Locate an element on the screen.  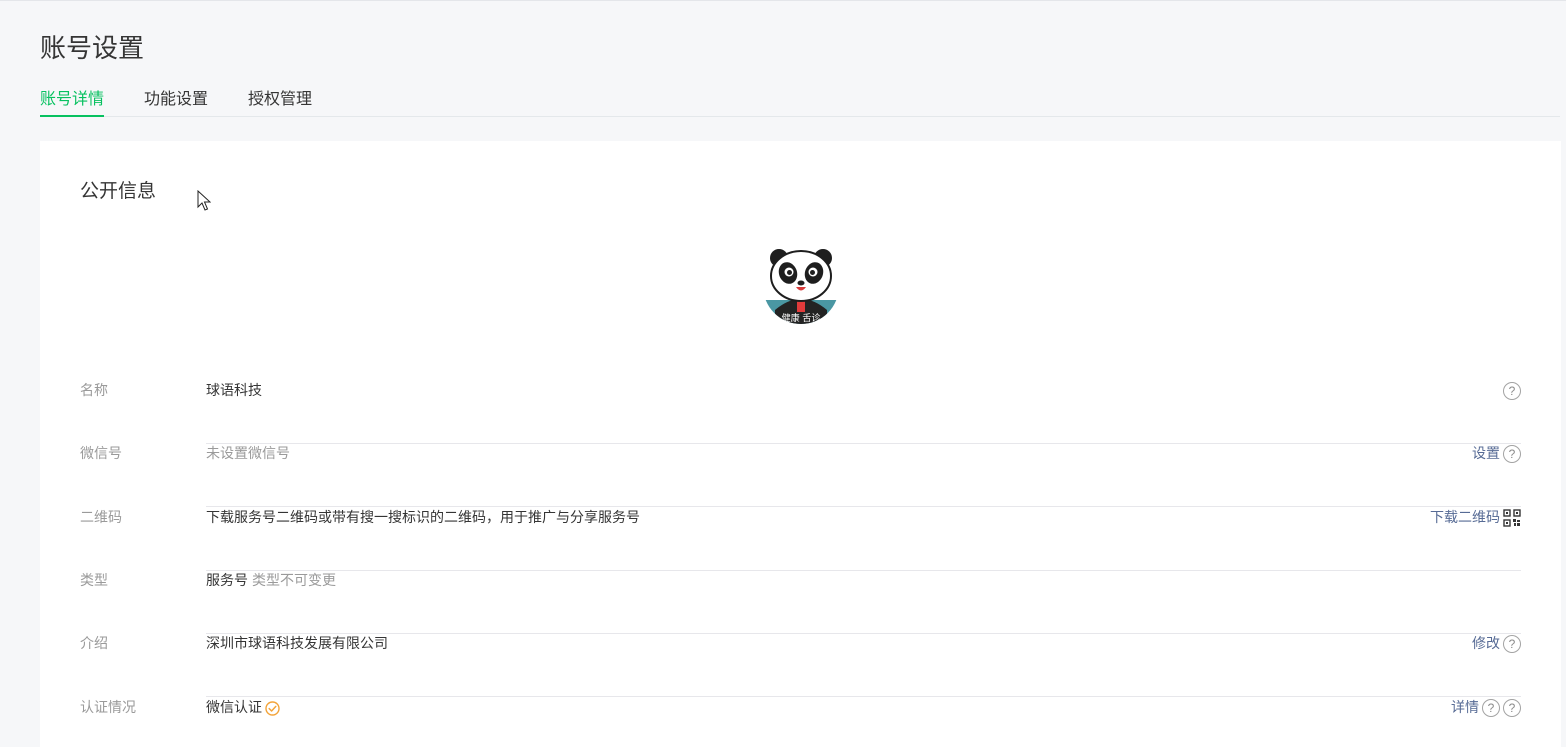
tab-authorization-management: 授权管理 is located at coordinates (280, 101).